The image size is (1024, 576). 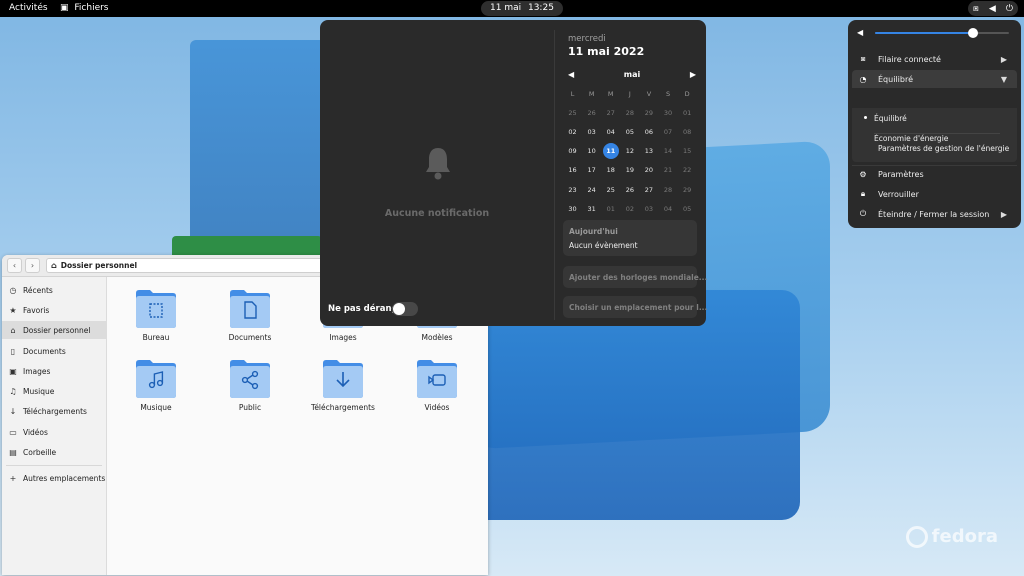 I want to click on back-button: ‹, so click(x=14, y=265).